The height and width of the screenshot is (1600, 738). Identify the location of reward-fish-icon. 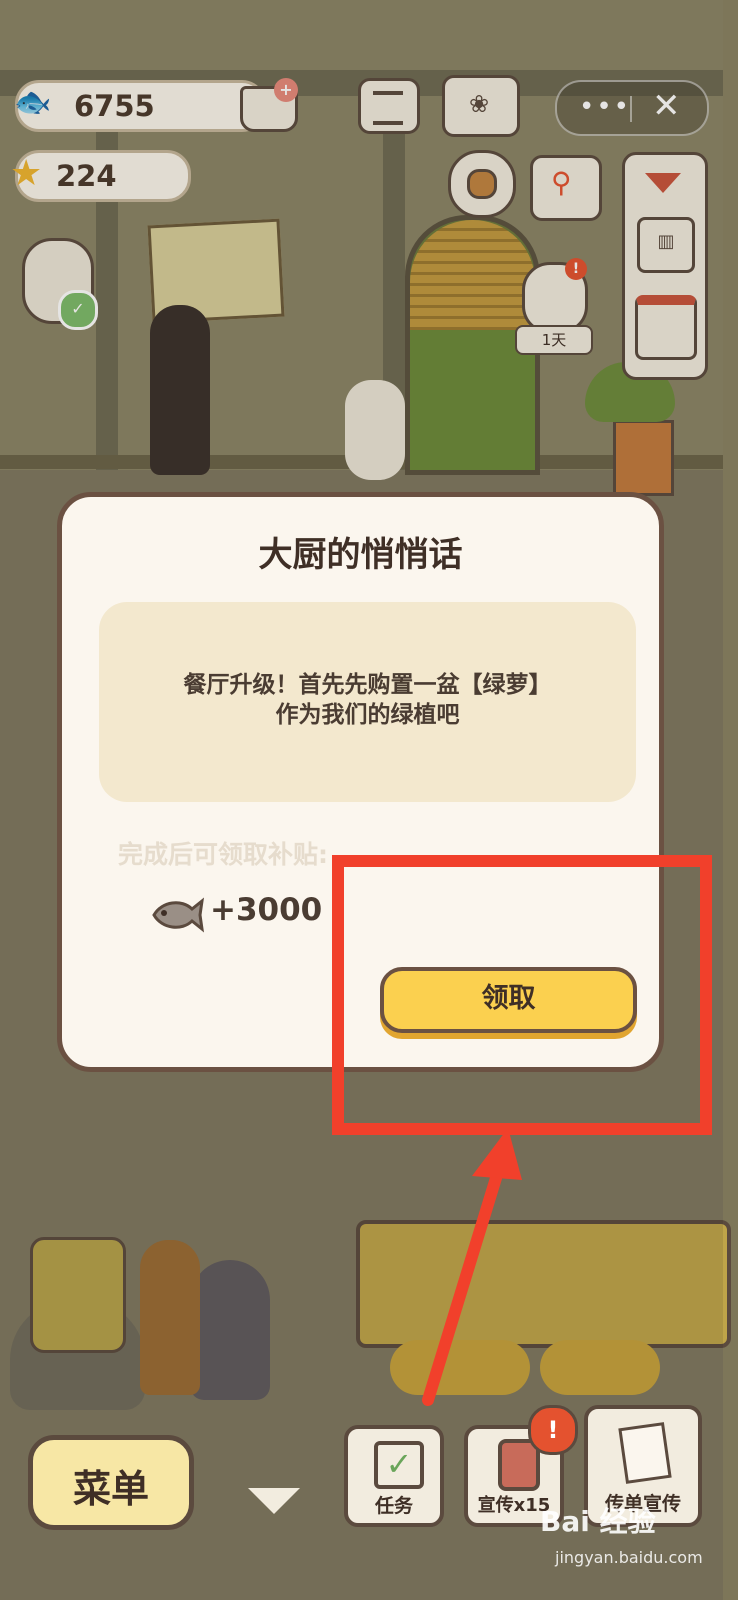
(176, 914).